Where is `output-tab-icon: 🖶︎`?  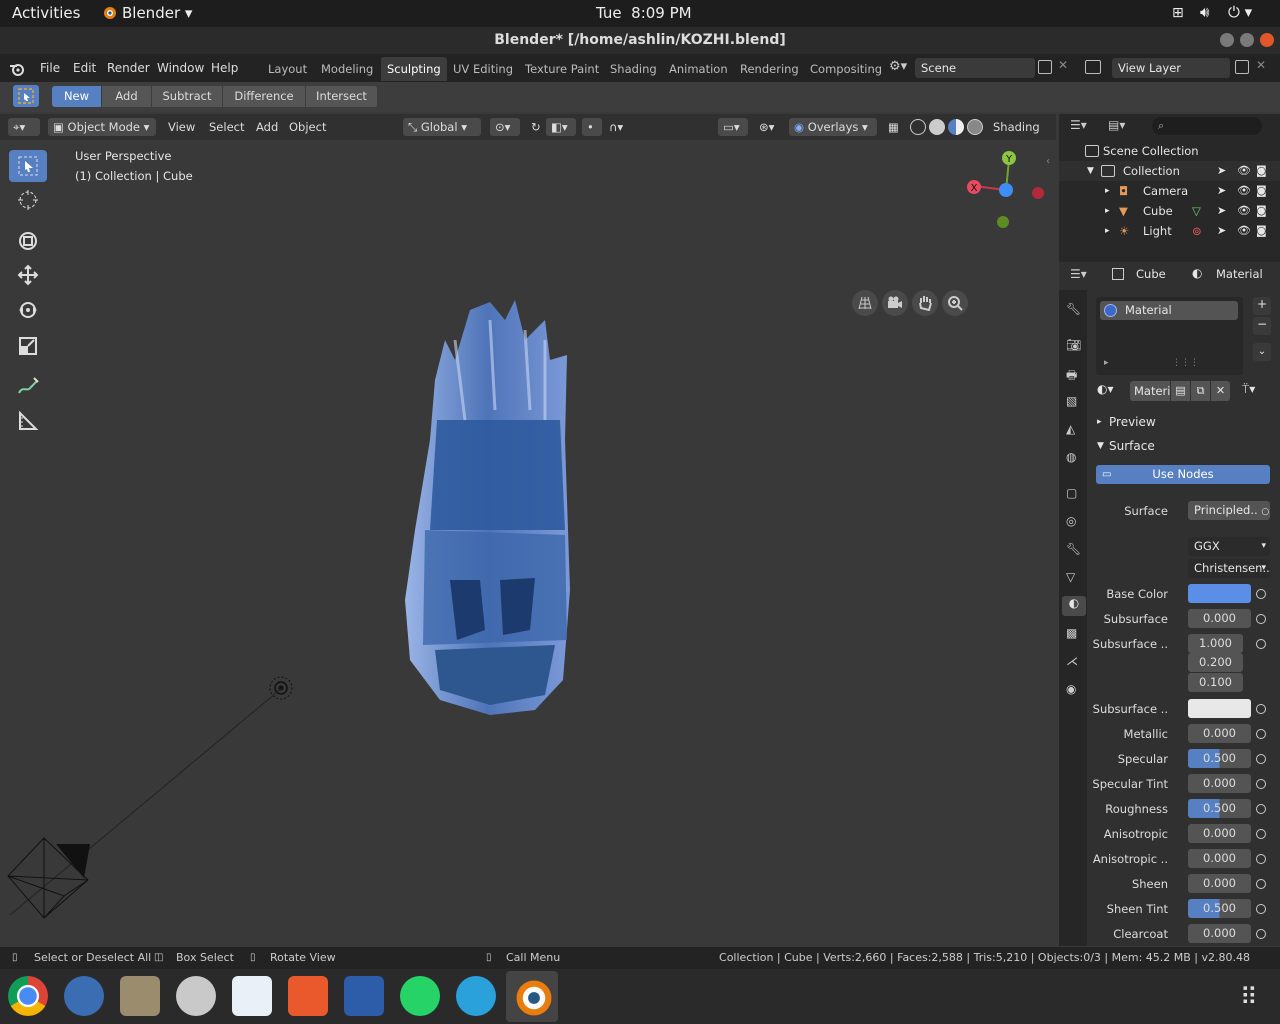 output-tab-icon: 🖶︎ is located at coordinates (1074, 374).